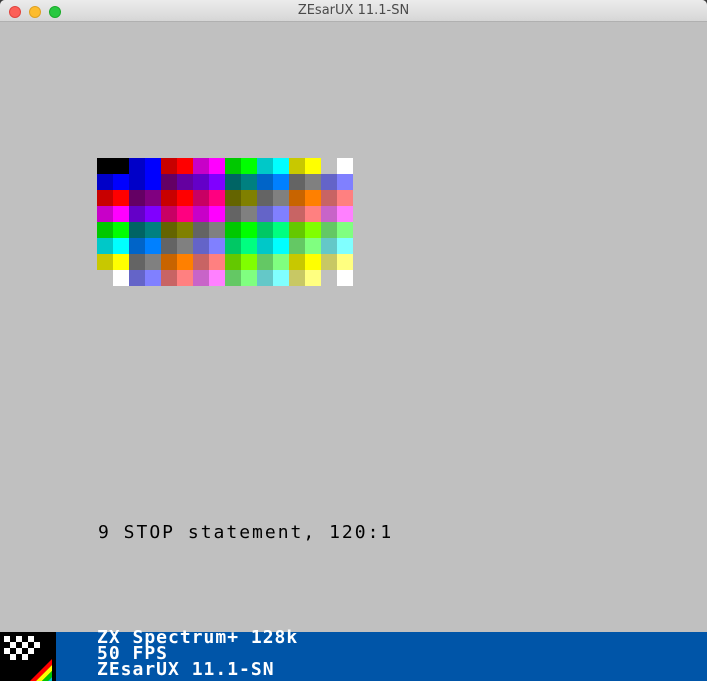 This screenshot has width=707, height=681. What do you see at coordinates (28, 656) in the screenshot?
I see `zx-spectrum-rainbow-stripes-icon` at bounding box center [28, 656].